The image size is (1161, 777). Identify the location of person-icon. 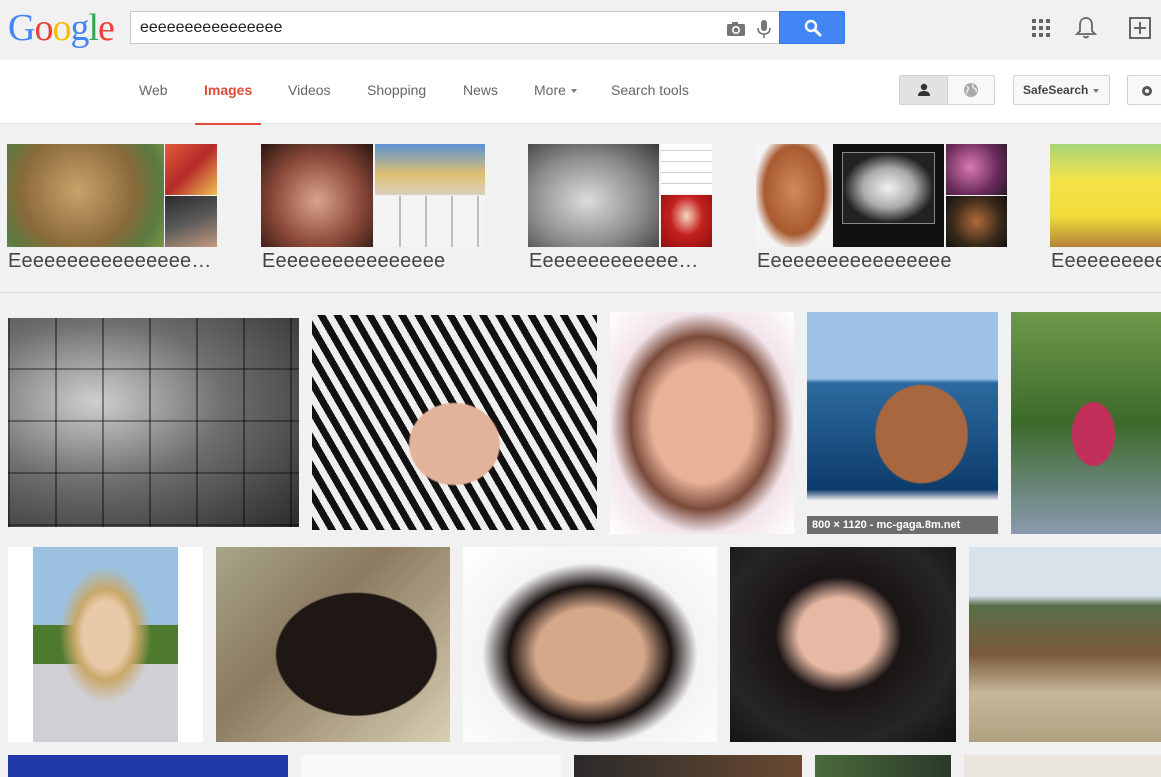
(924, 89).